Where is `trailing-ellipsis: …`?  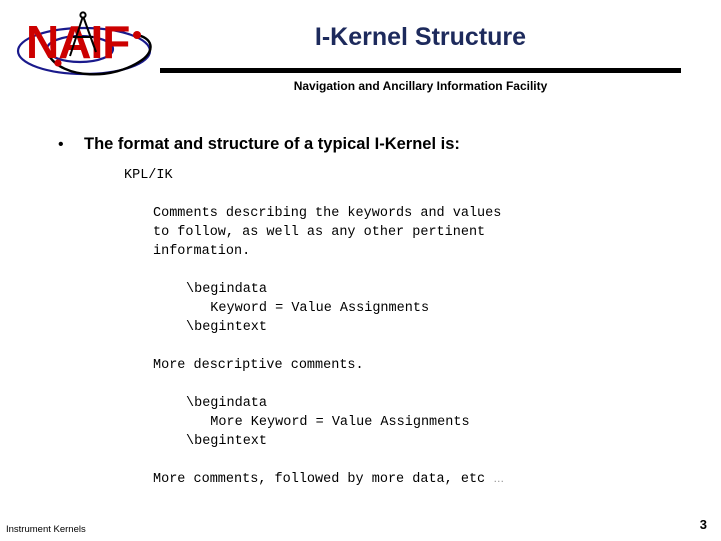 trailing-ellipsis: … is located at coordinates (499, 479).